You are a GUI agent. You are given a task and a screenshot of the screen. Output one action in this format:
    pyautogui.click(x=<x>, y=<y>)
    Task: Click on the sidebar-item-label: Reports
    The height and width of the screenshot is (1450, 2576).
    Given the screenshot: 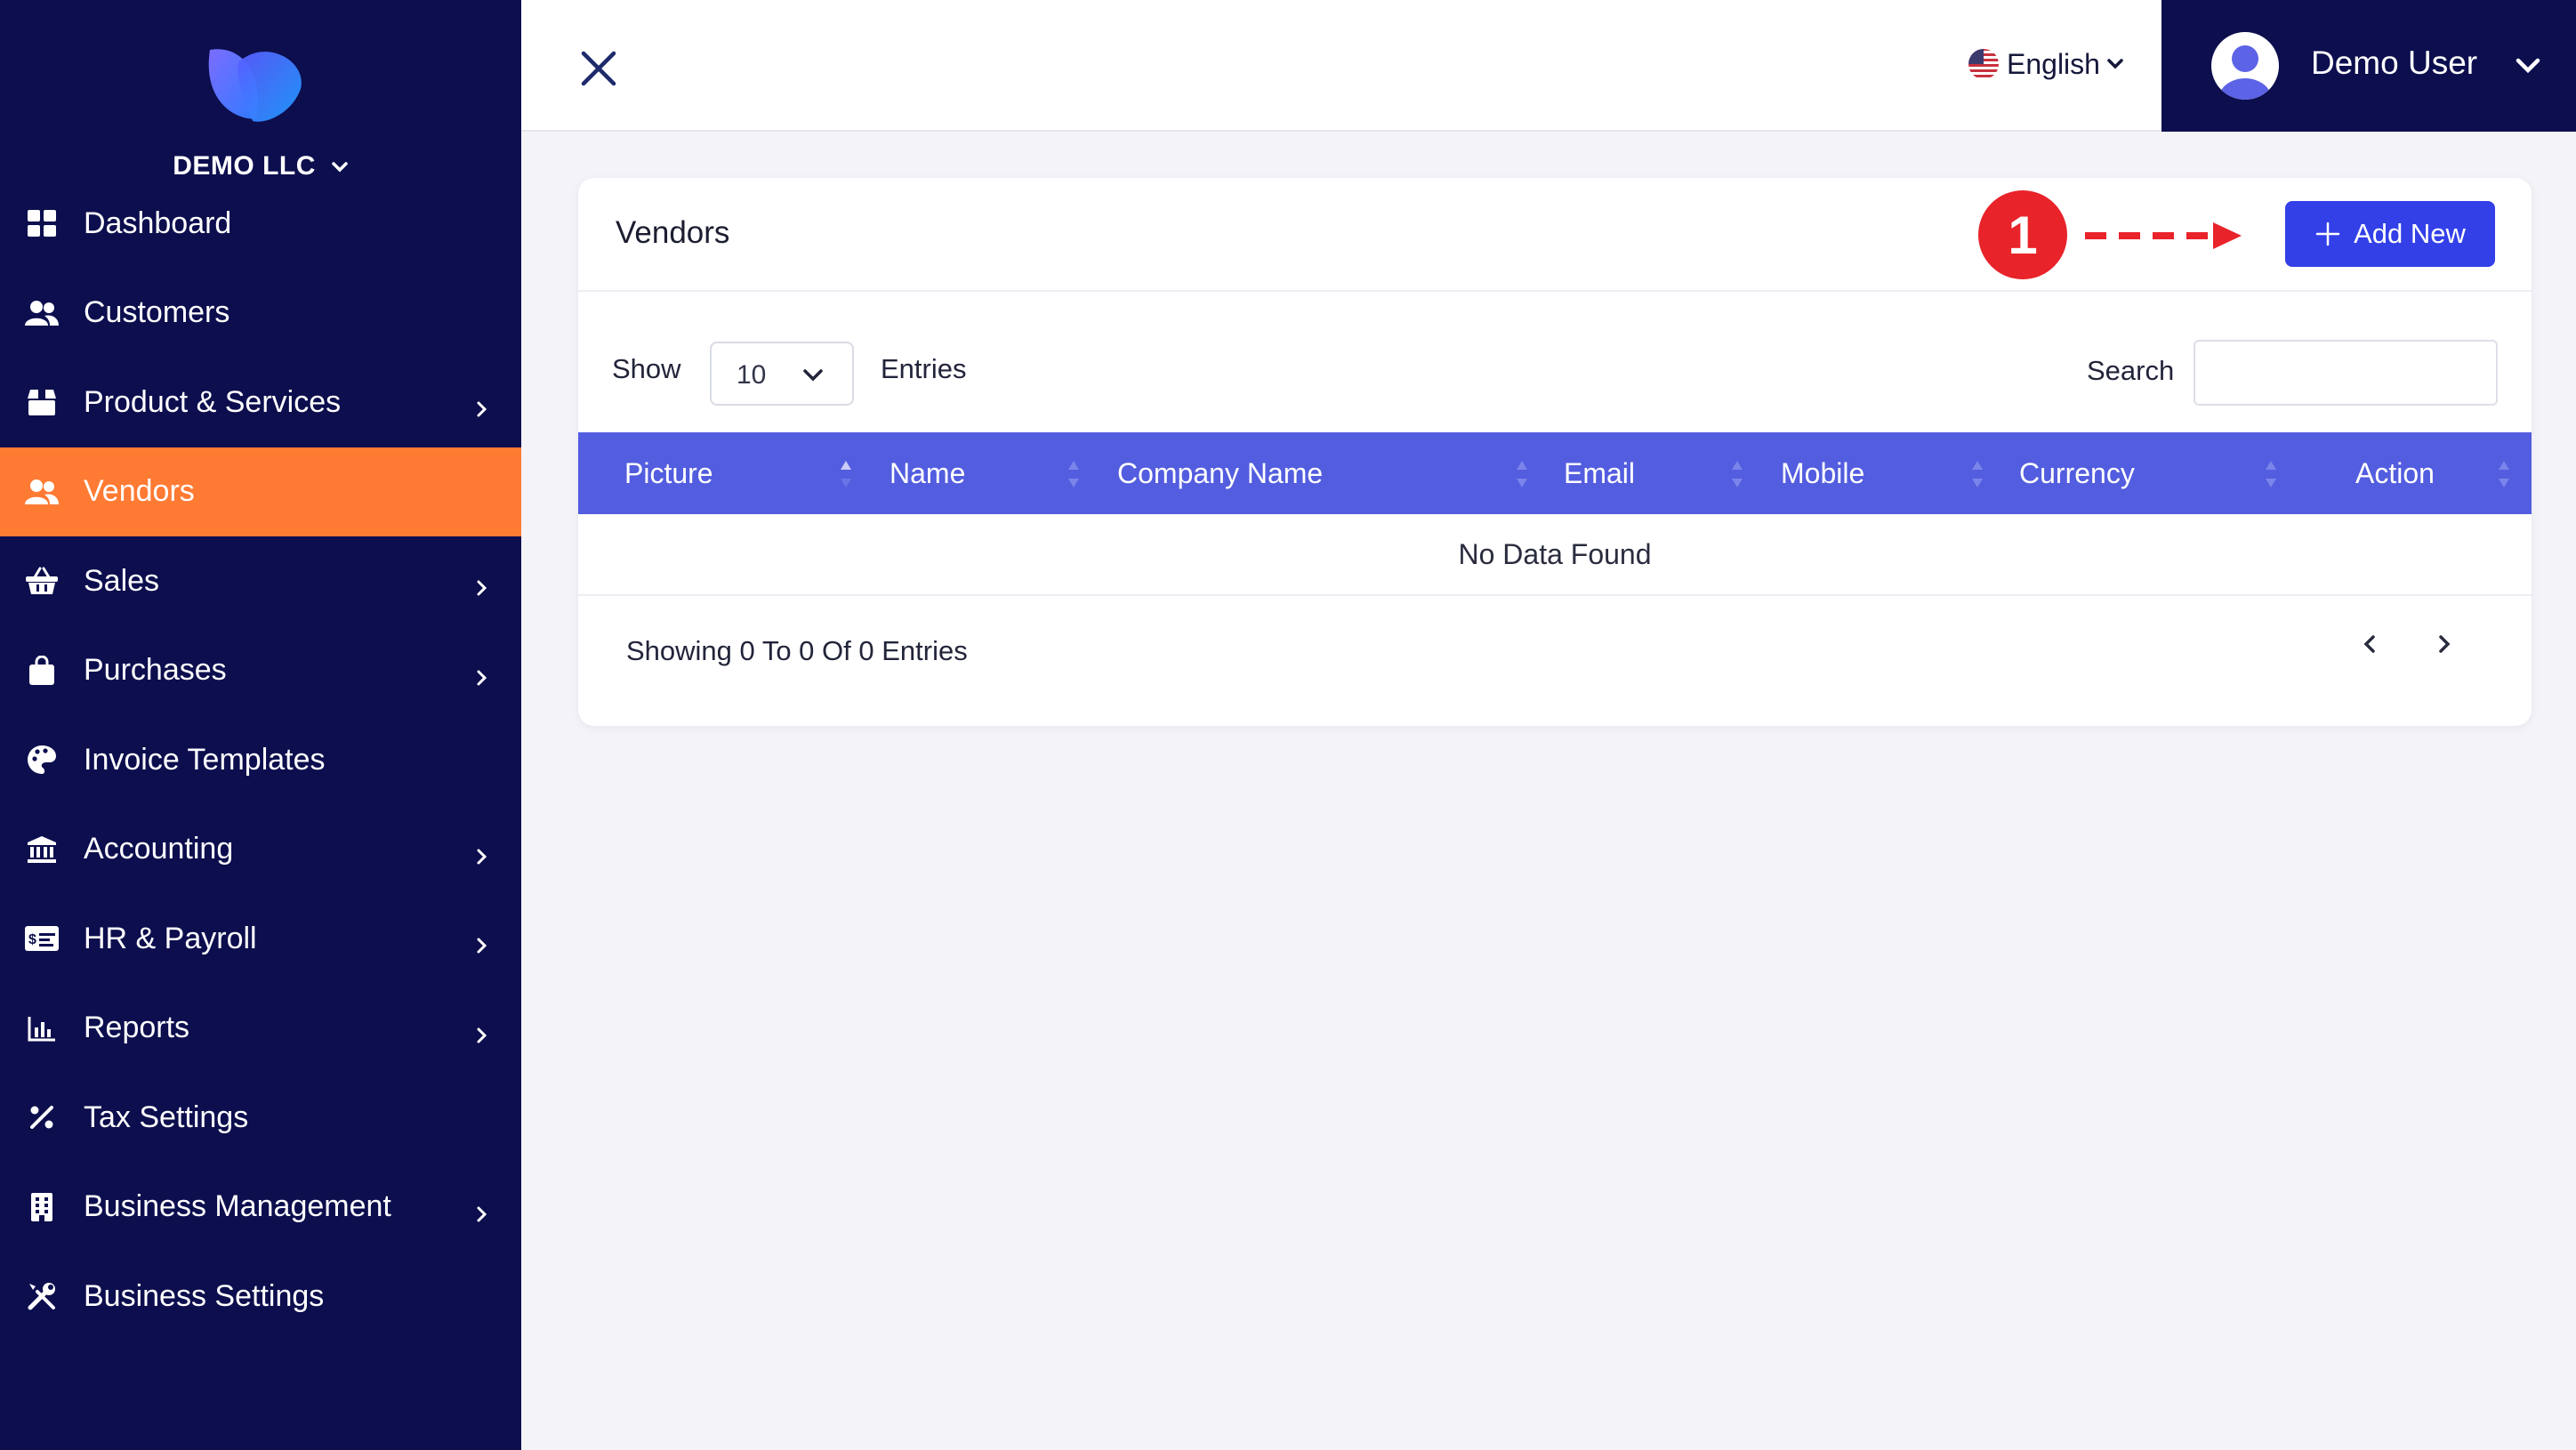 What is the action you would take?
    pyautogui.click(x=137, y=1028)
    